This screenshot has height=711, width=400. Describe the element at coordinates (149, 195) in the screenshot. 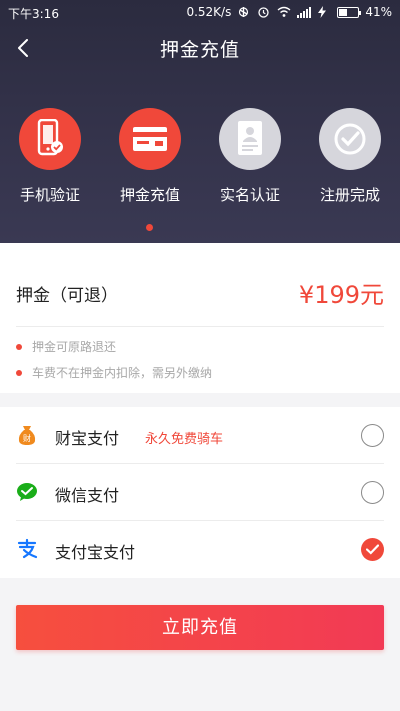

I see `step-label: 押金充值` at that location.